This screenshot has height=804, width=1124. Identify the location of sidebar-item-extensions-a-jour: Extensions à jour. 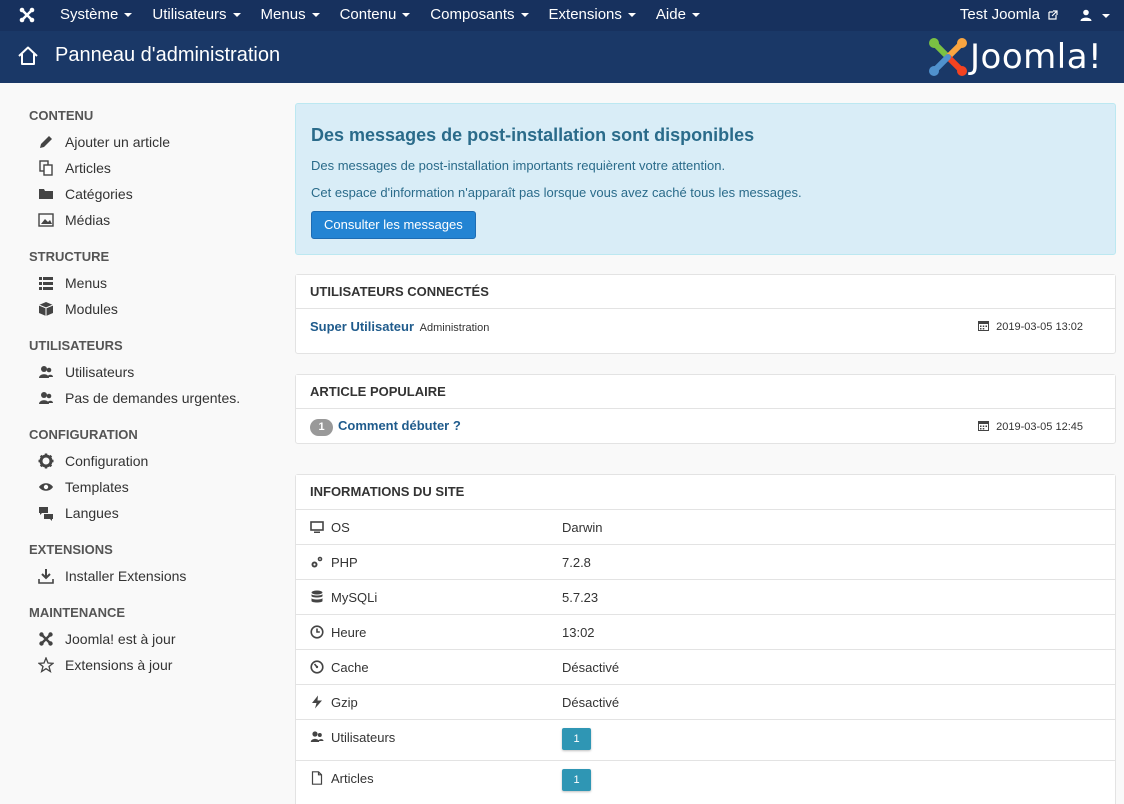
(154, 665).